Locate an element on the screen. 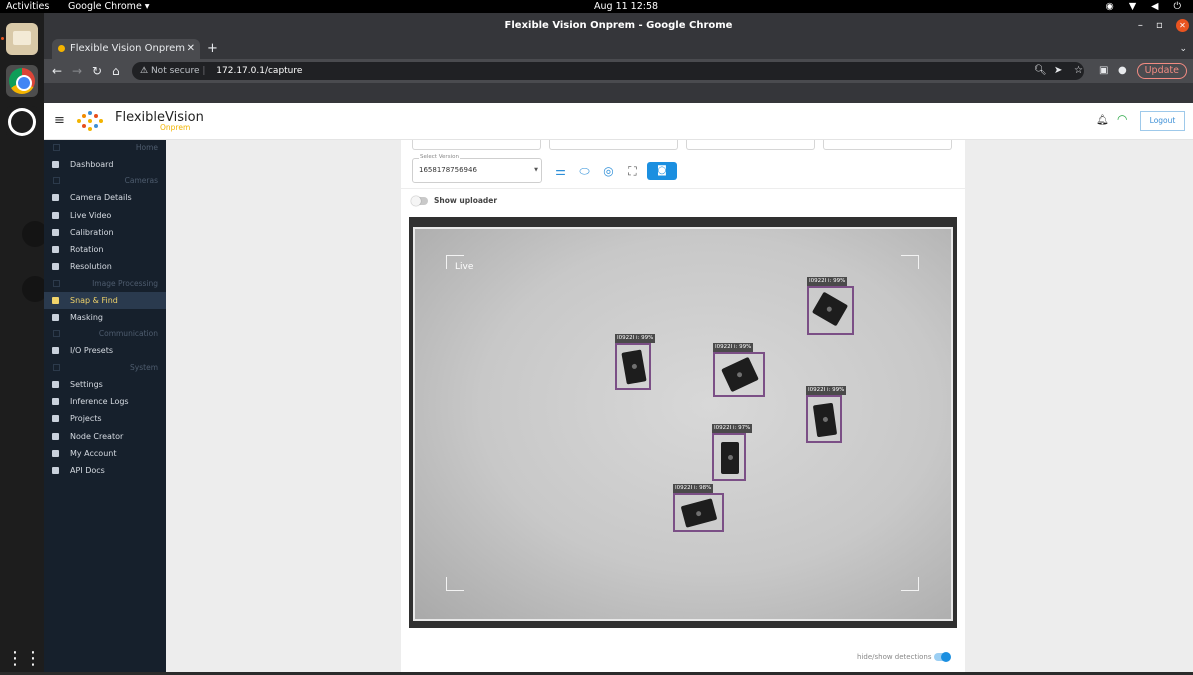  select-version-dropdown: Select Version 1658178756946 ▼ is located at coordinates (477, 168).